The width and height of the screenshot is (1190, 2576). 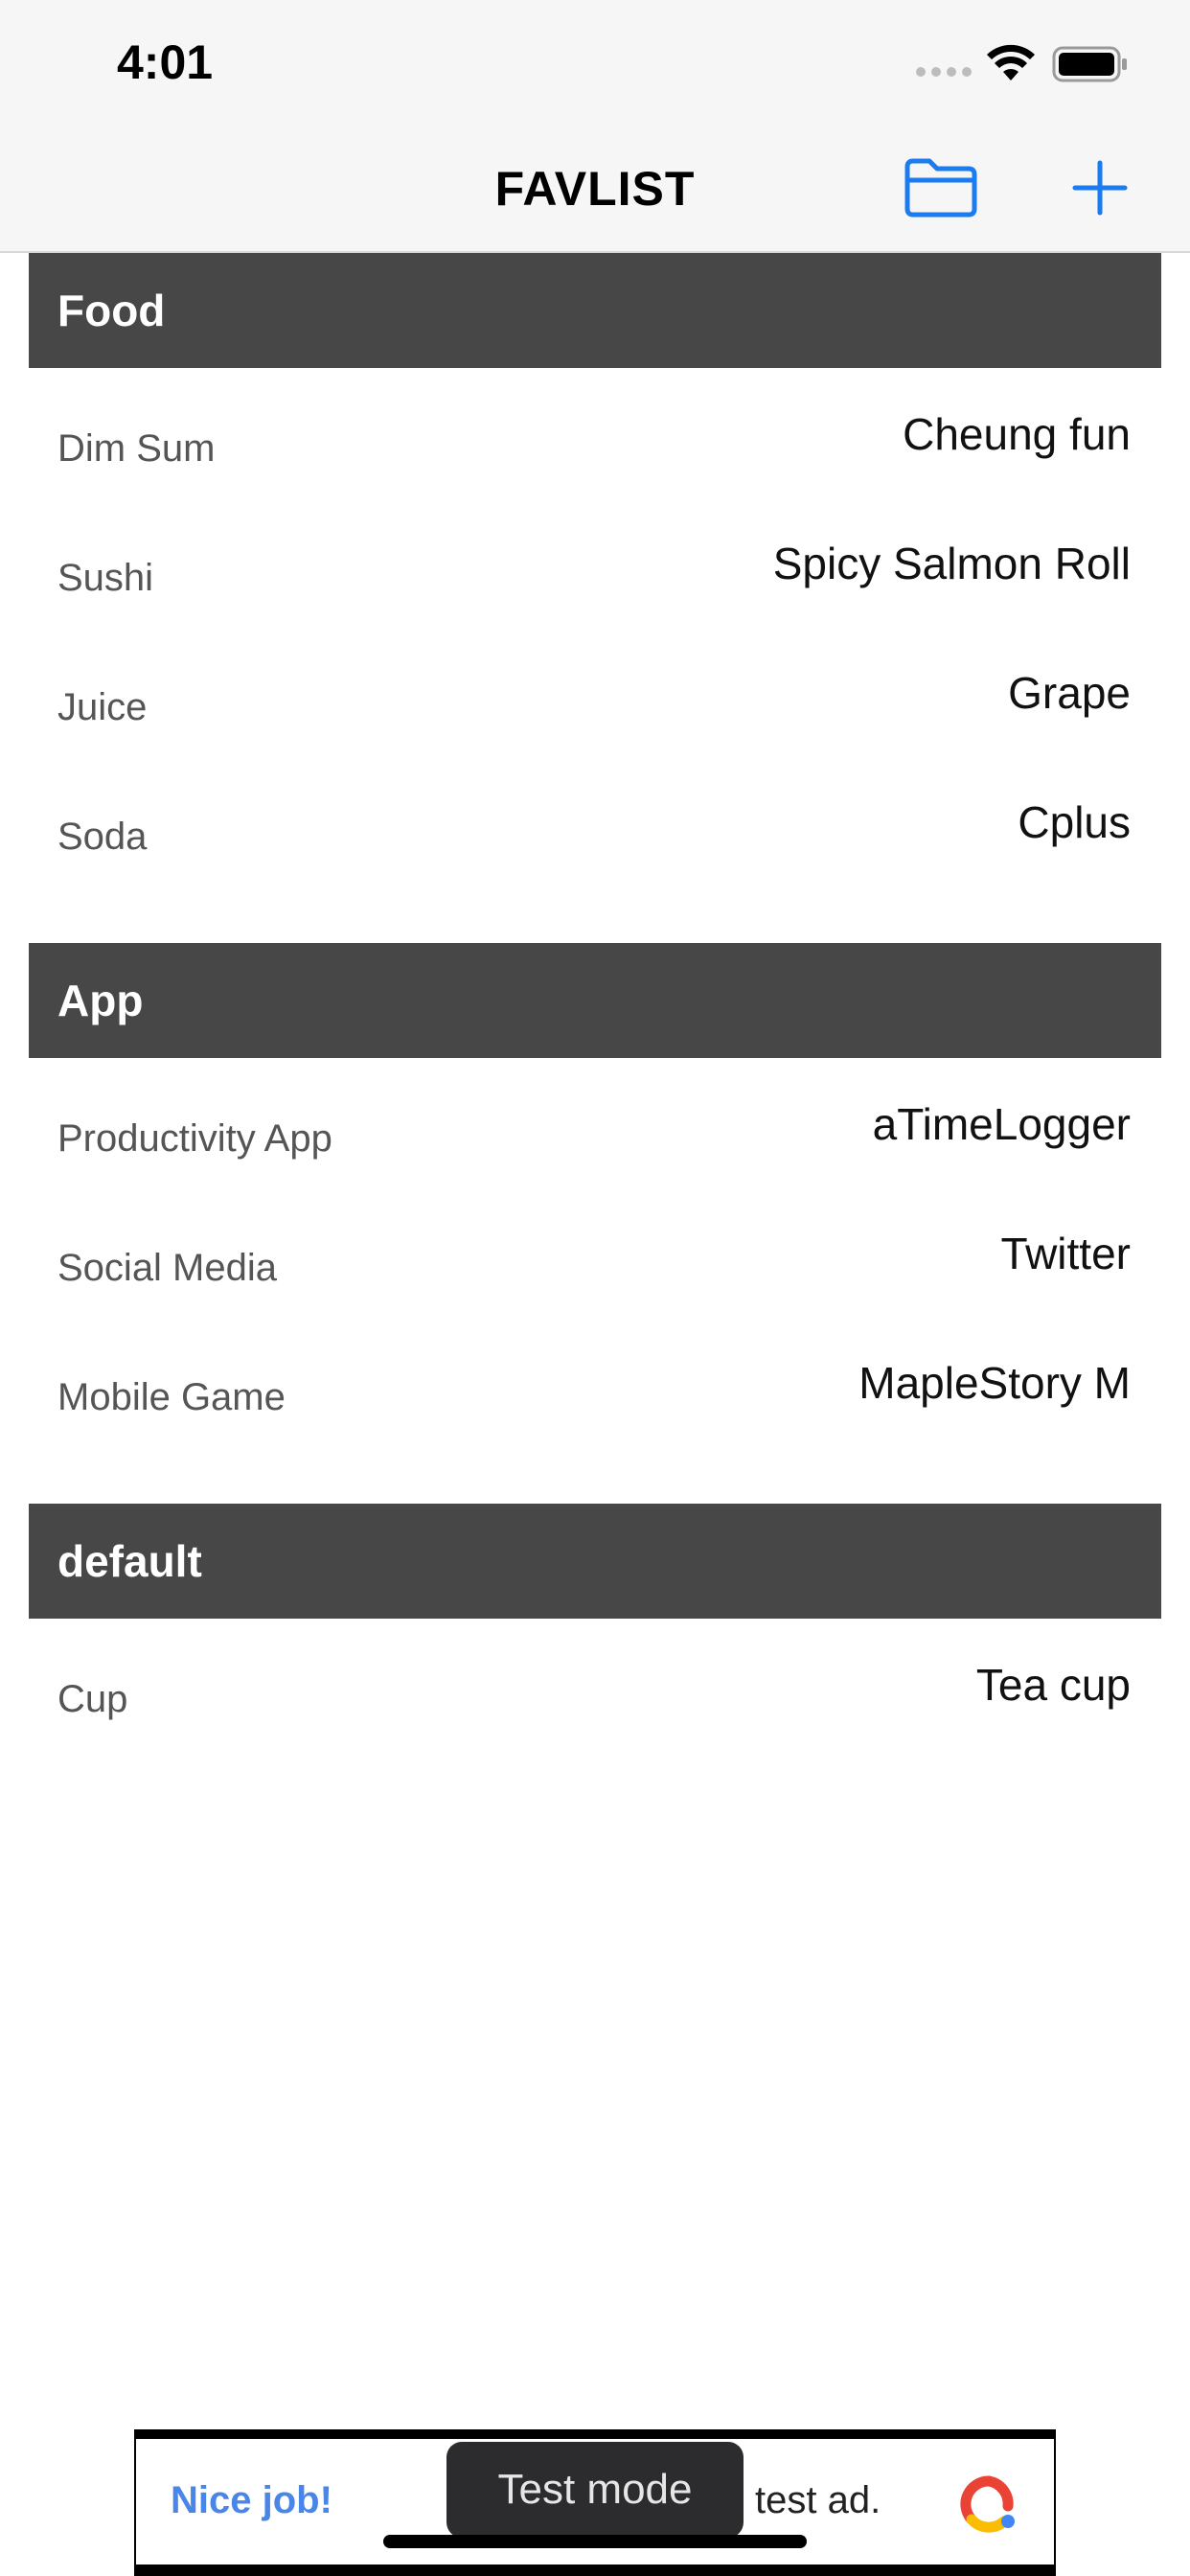 I want to click on navigation-bar: FAVLIST, so click(x=595, y=179).